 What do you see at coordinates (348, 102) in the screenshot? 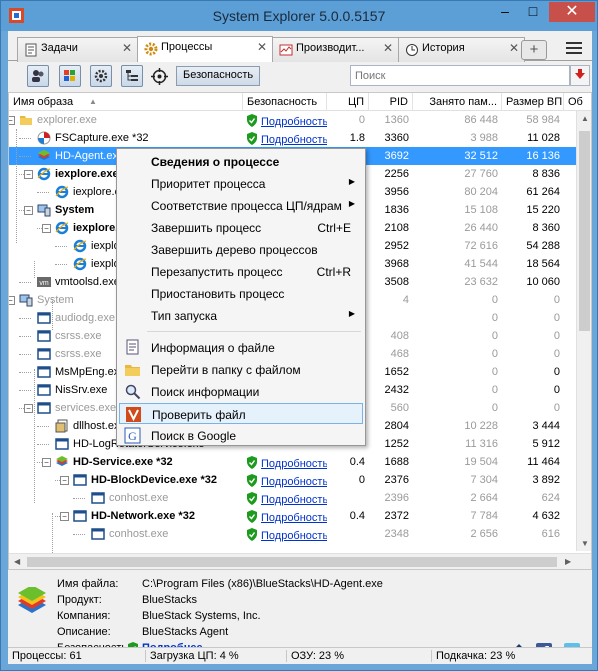
I see `column-header-2: ЦП` at bounding box center [348, 102].